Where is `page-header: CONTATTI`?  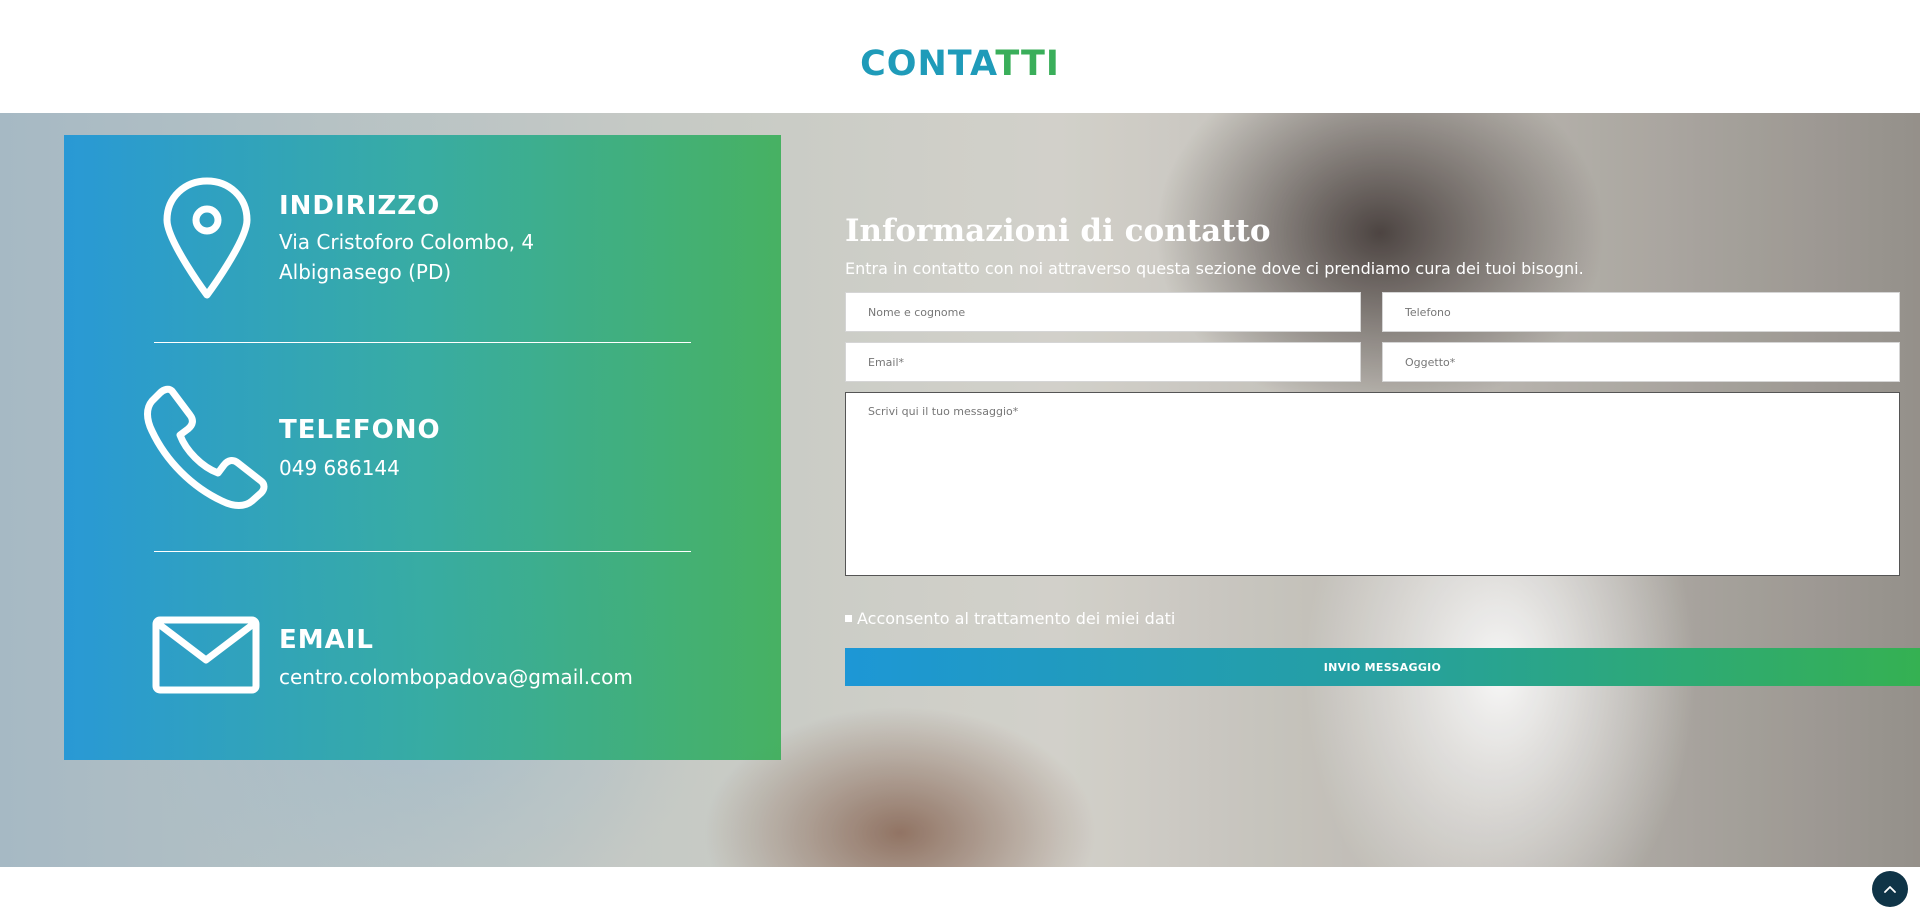
page-header: CONTATTI is located at coordinates (960, 56).